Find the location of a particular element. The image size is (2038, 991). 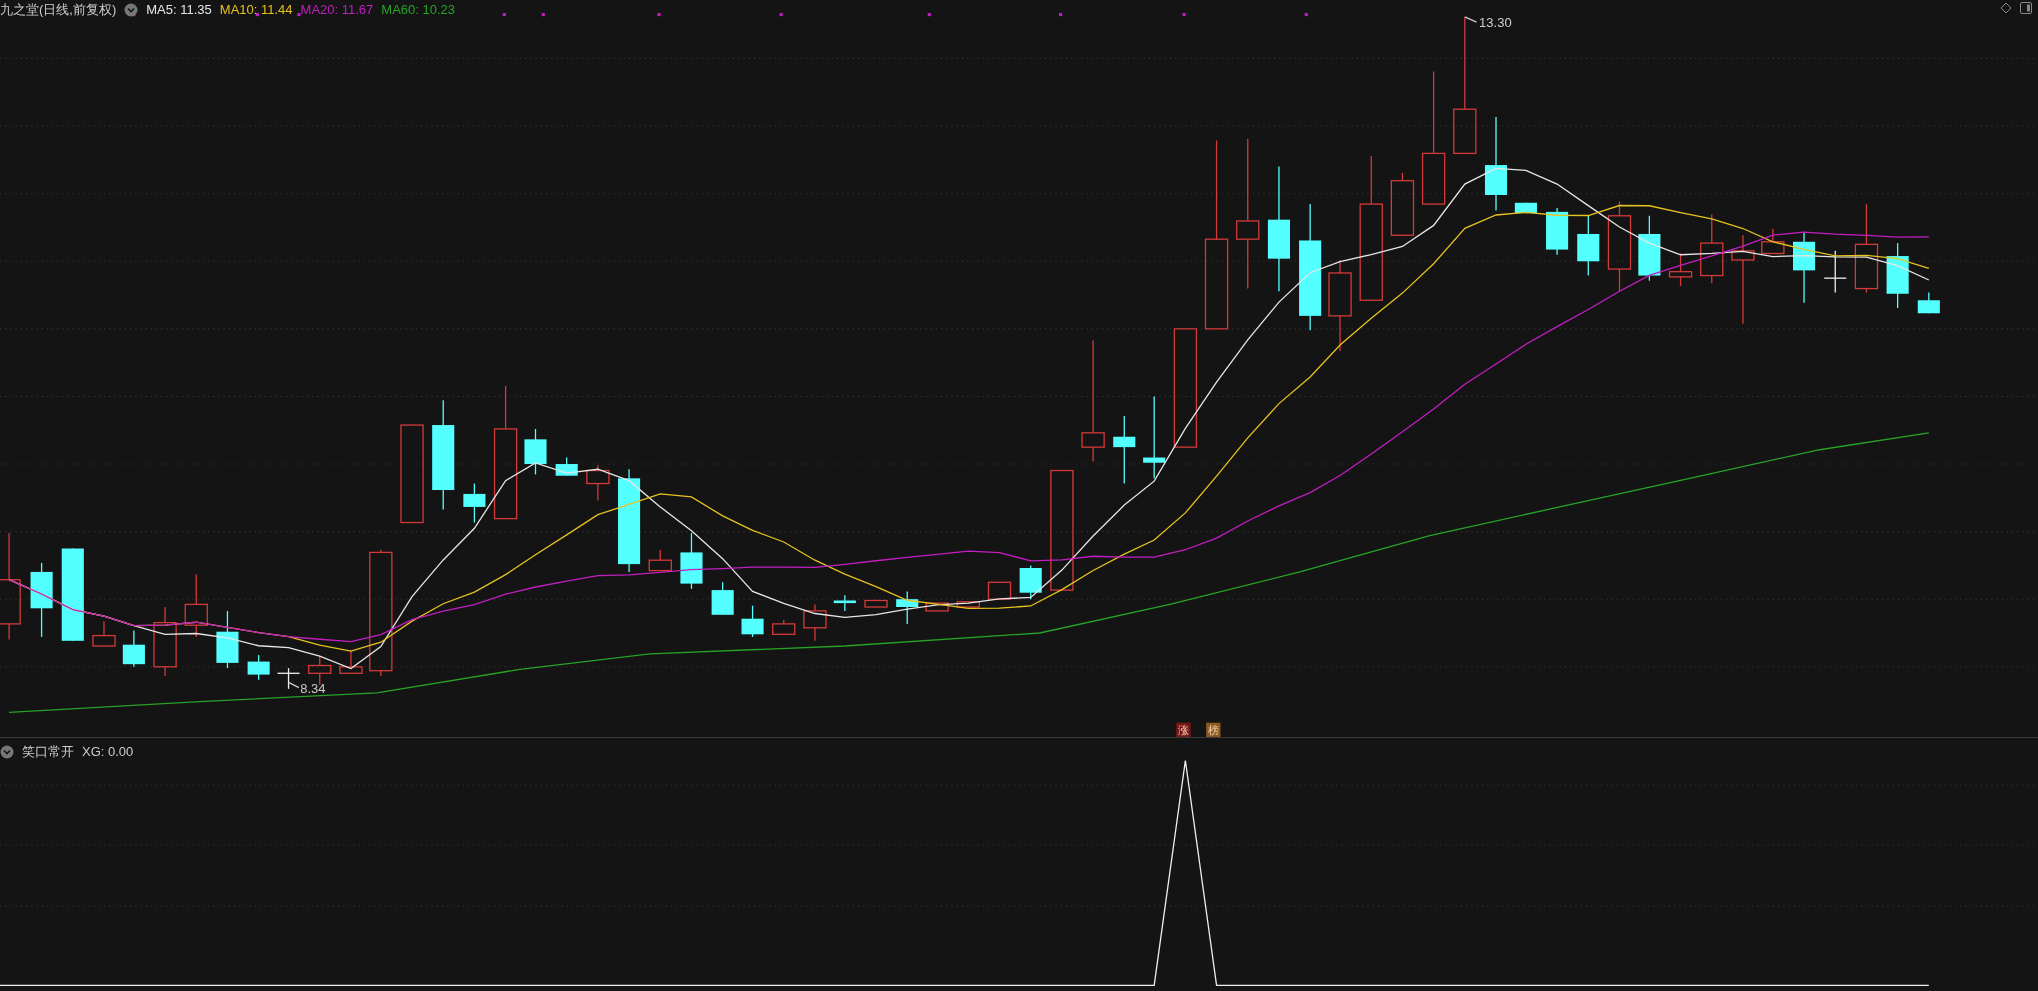

chart-title: 九之堂(日线,前复权) is located at coordinates (58, 10).